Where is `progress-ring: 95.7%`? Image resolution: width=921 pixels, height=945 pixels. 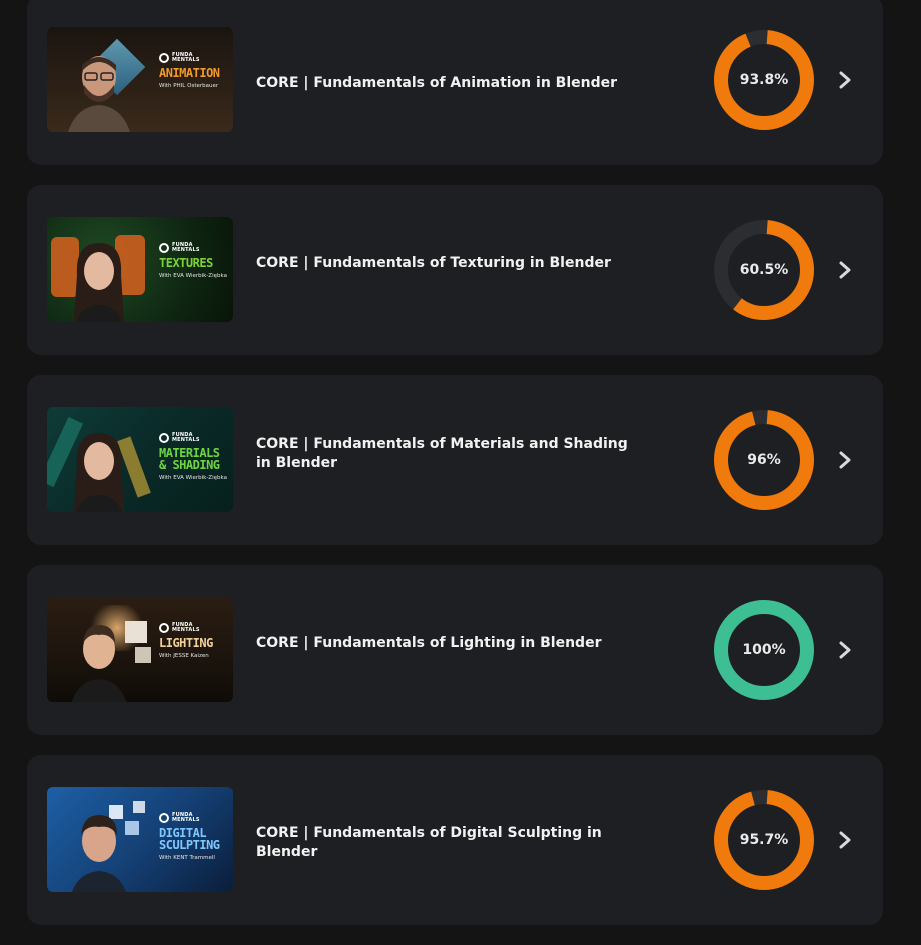 progress-ring: 95.7% is located at coordinates (764, 840).